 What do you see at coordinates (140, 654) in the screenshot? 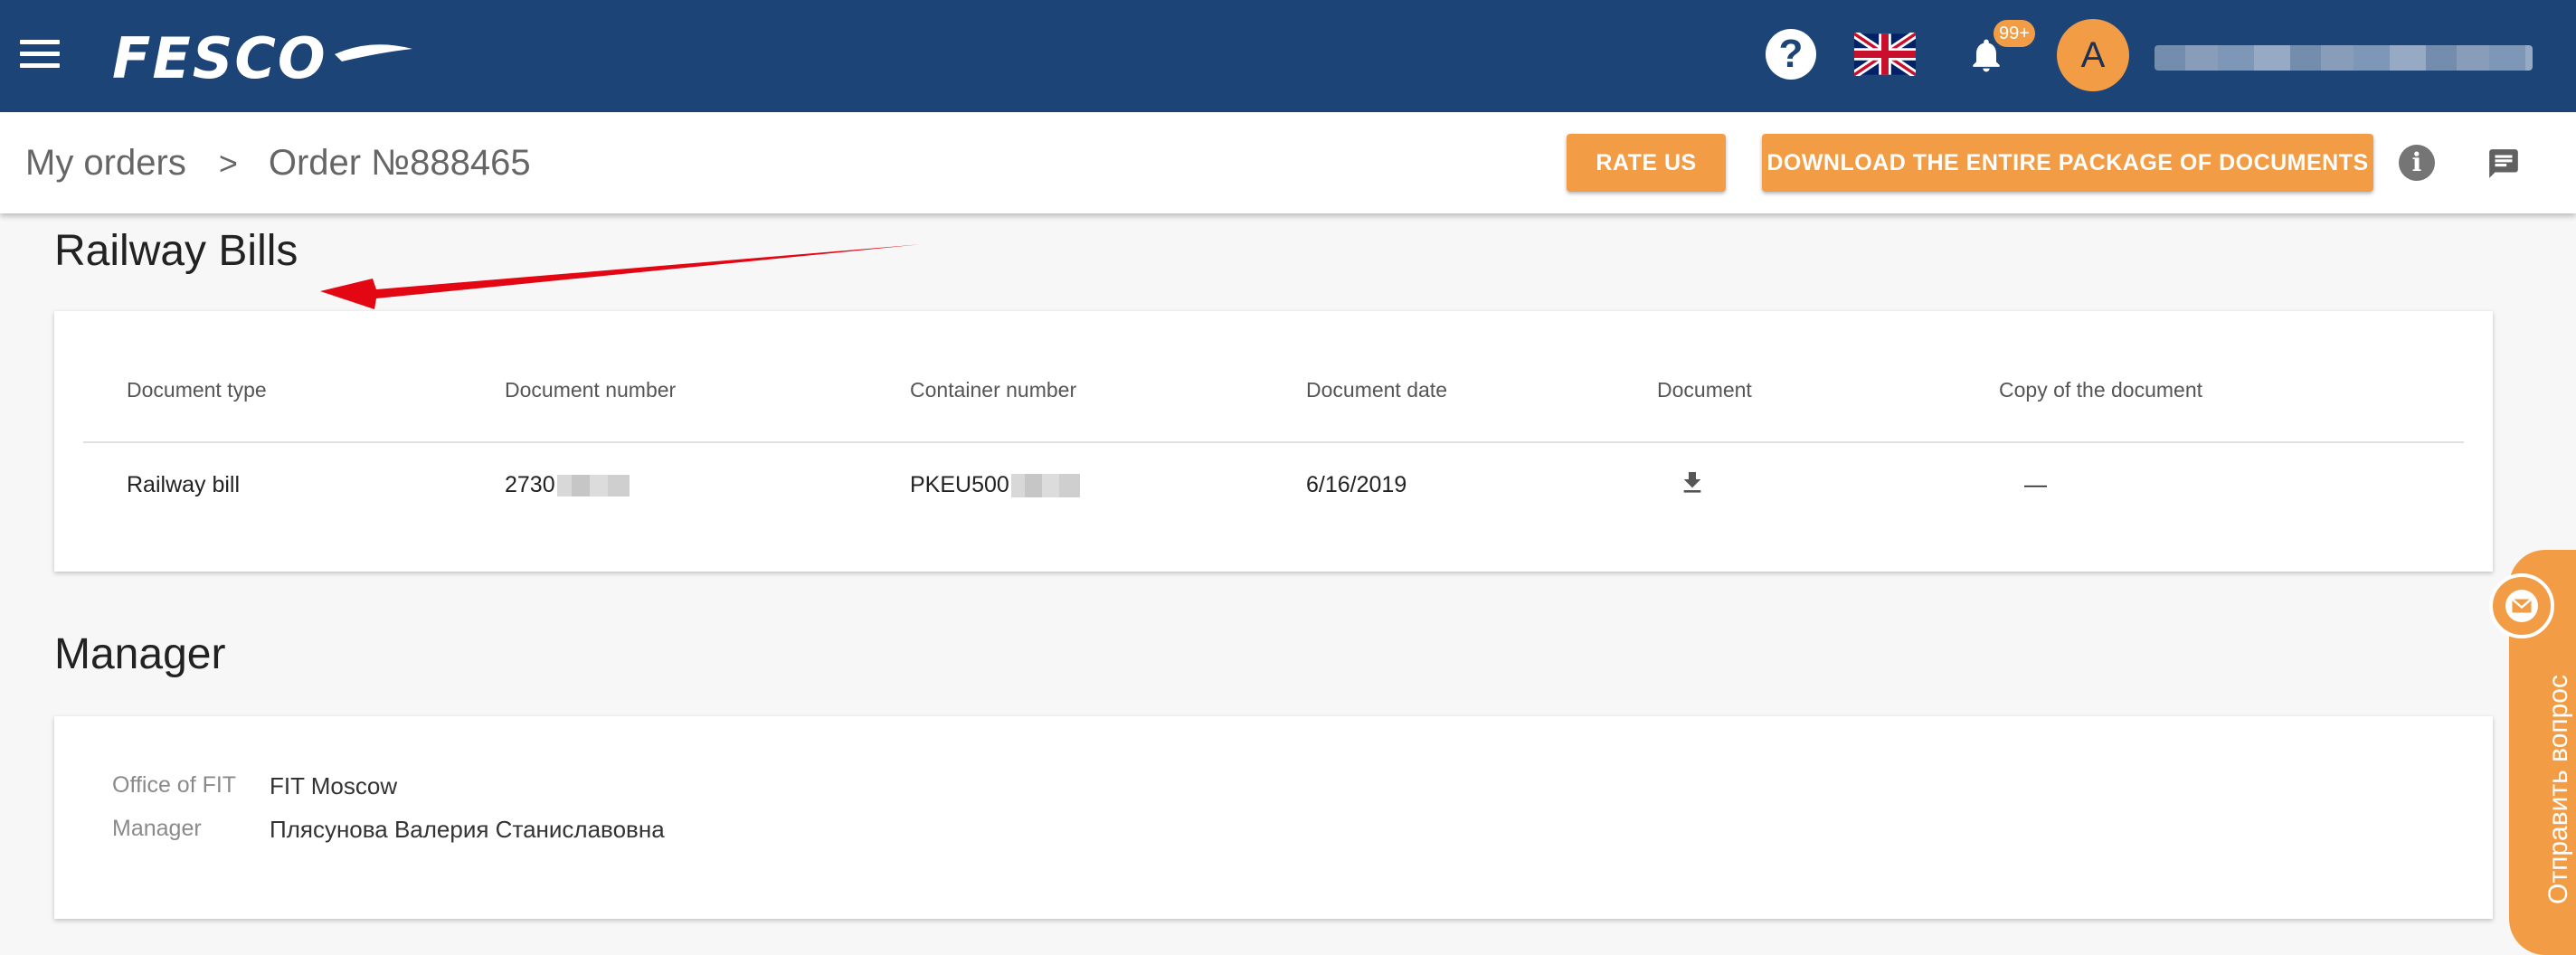
I see `manager-title: Manager` at bounding box center [140, 654].